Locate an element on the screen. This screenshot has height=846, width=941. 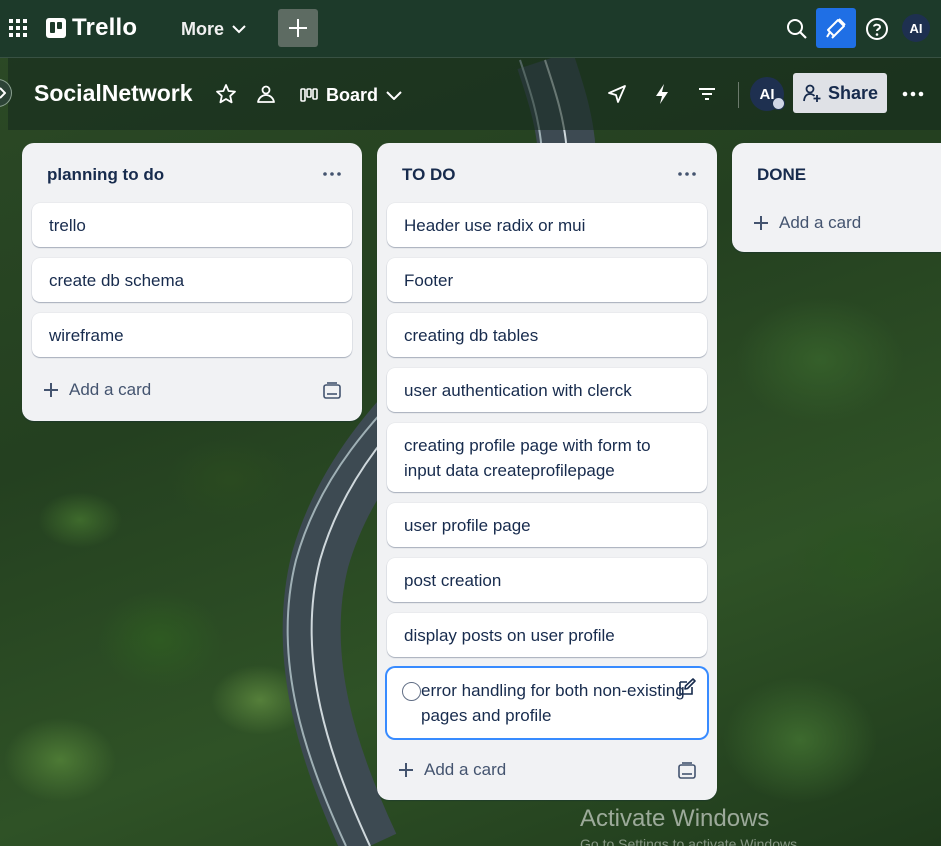
card: create db schema is located at coordinates (192, 280).